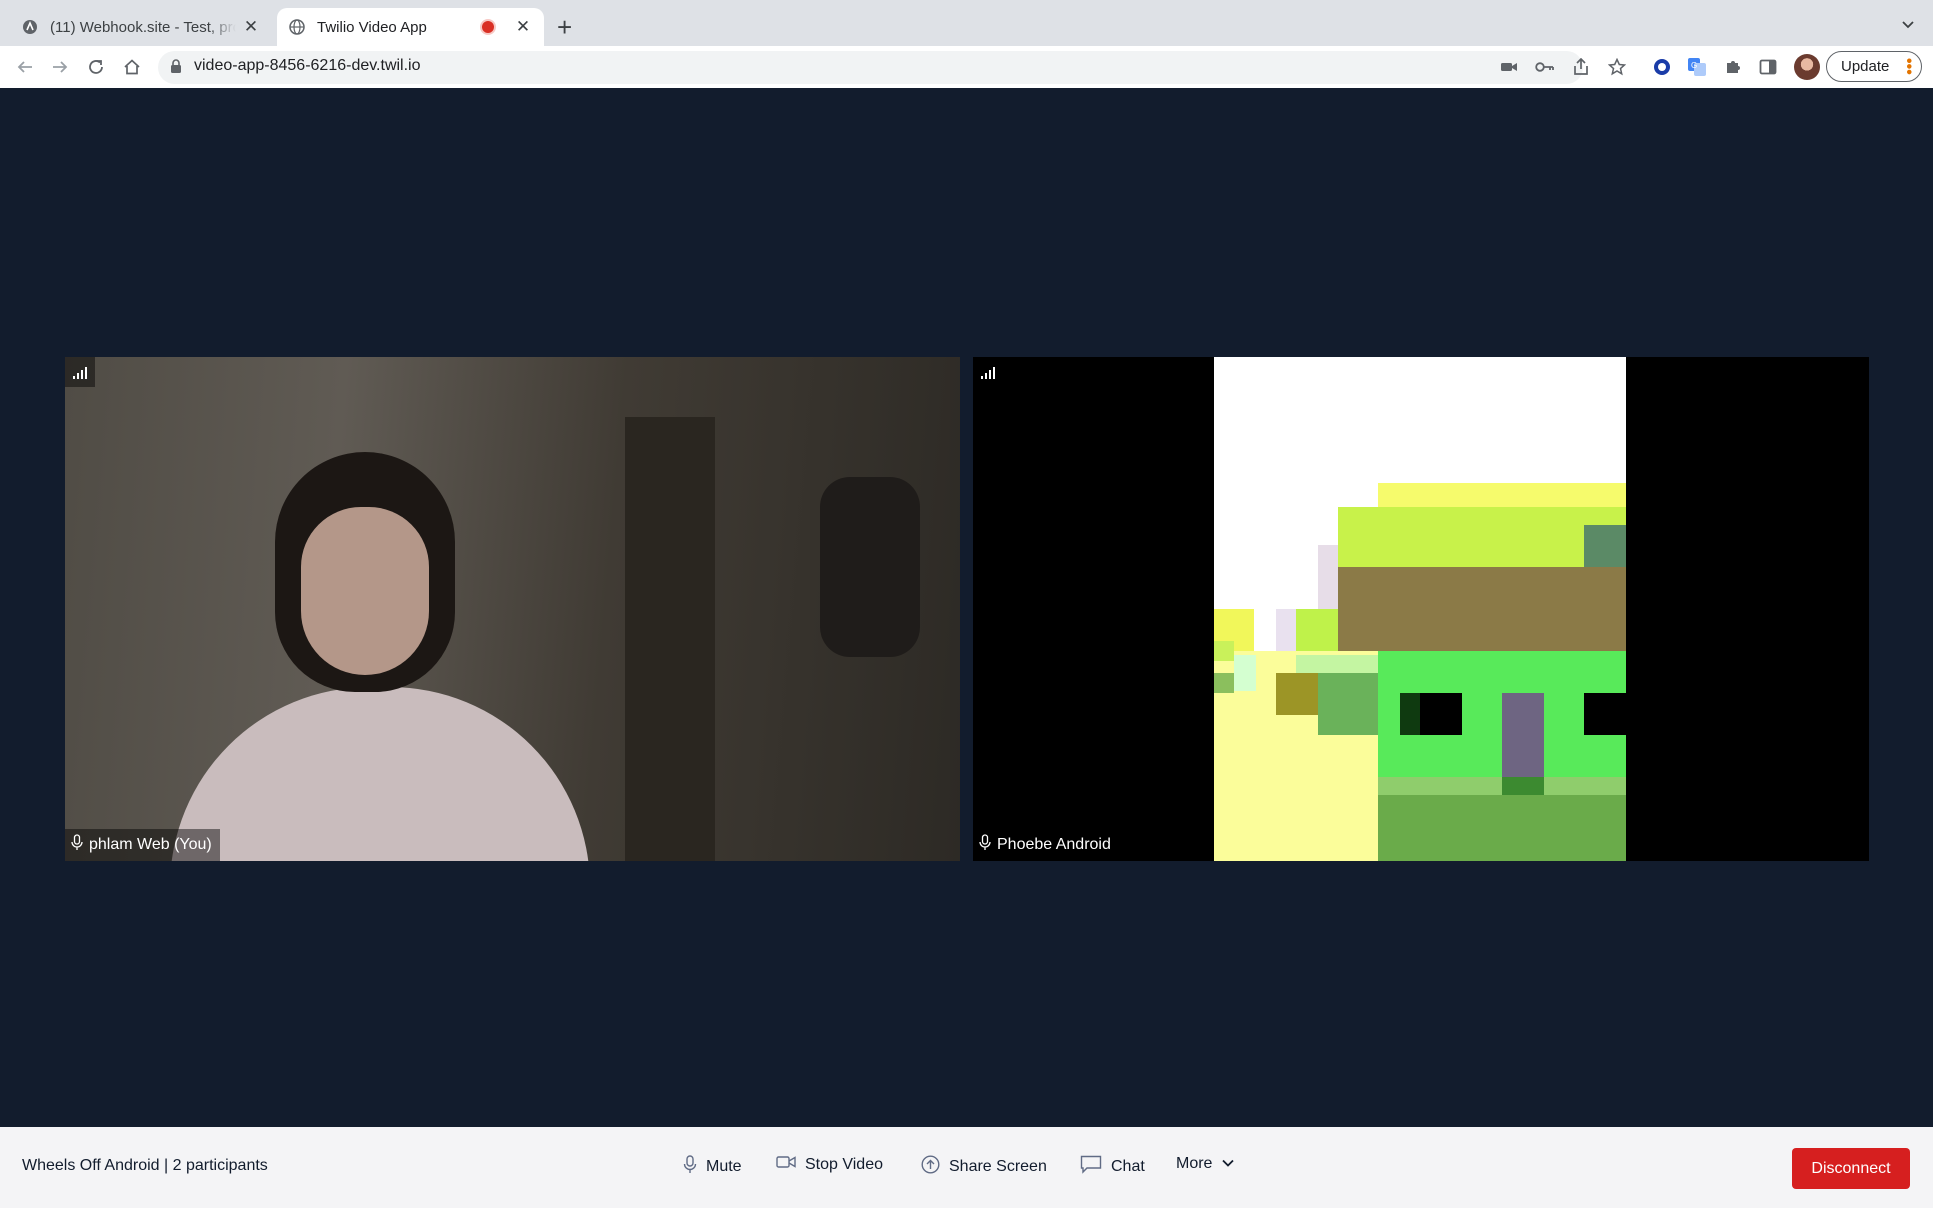 This screenshot has width=1933, height=1208. I want to click on chevron-down-icon, so click(1228, 1164).